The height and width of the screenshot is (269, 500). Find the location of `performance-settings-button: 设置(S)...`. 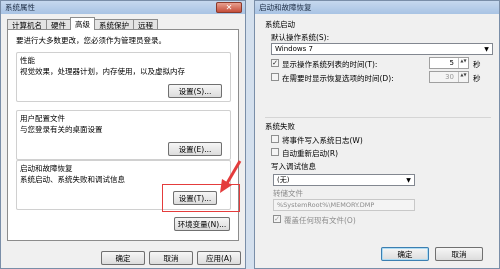

performance-settings-button: 设置(S)... is located at coordinates (195, 91).